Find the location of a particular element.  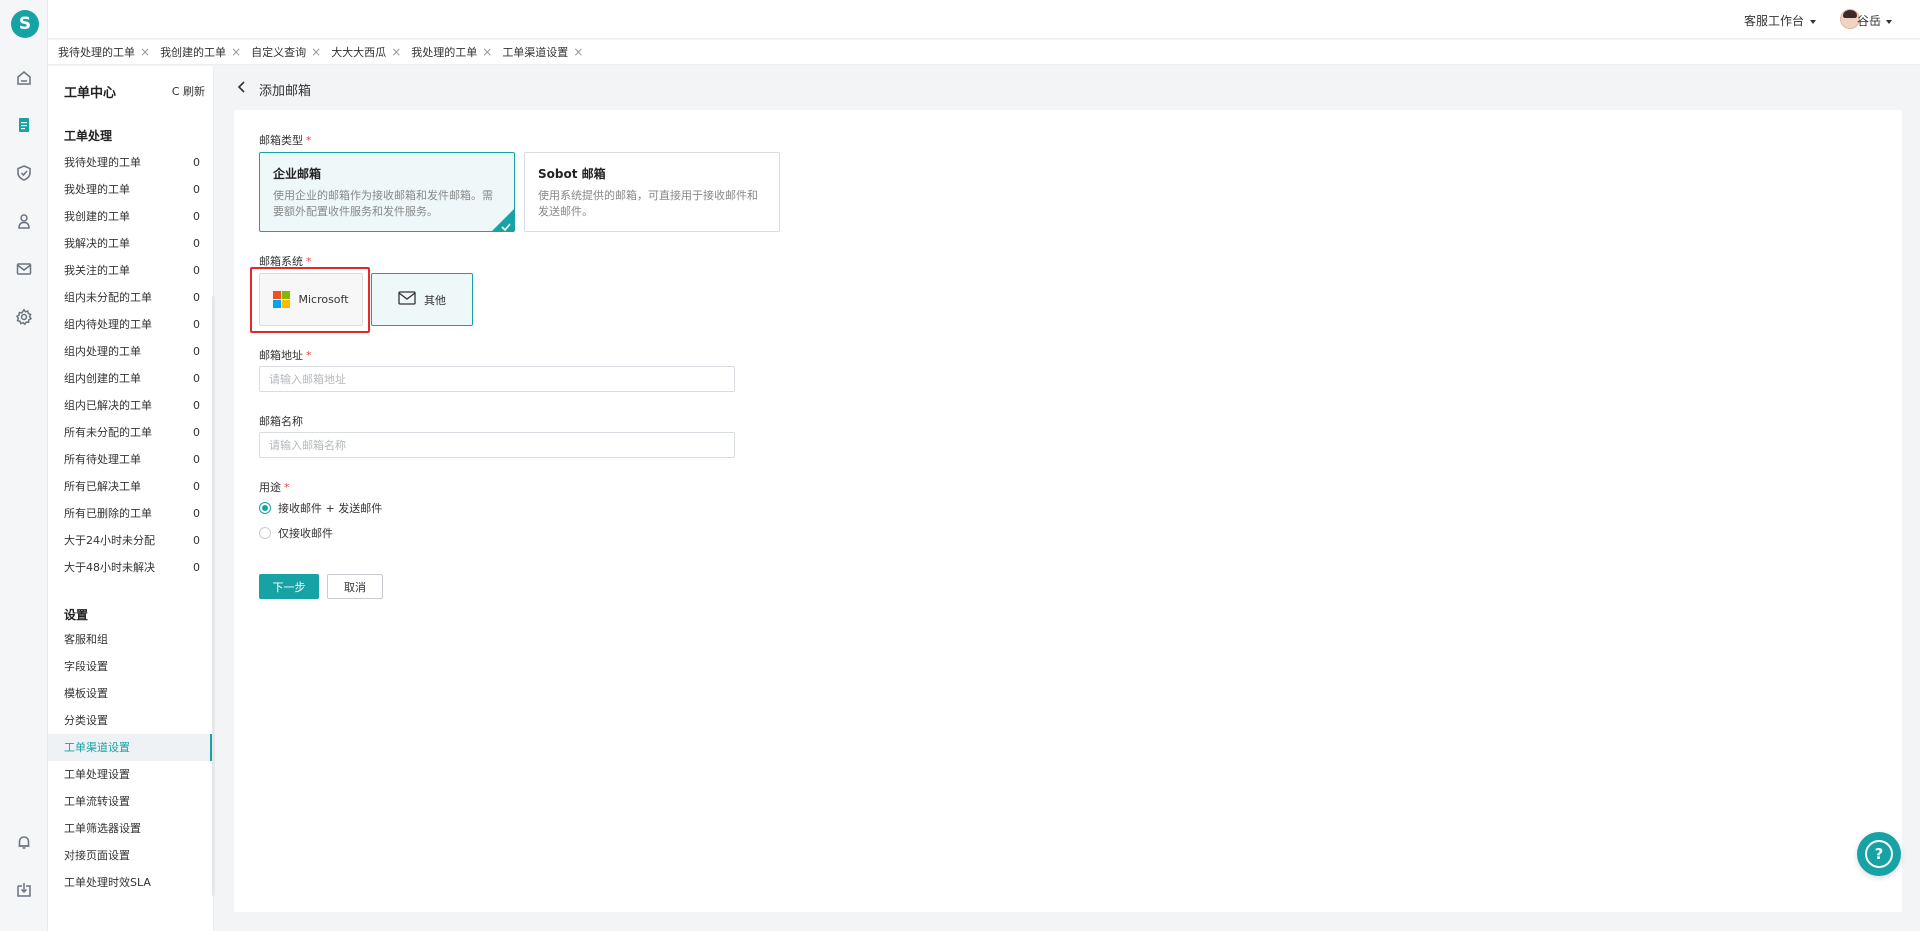

option-title: 企业邮箱 is located at coordinates (297, 174).